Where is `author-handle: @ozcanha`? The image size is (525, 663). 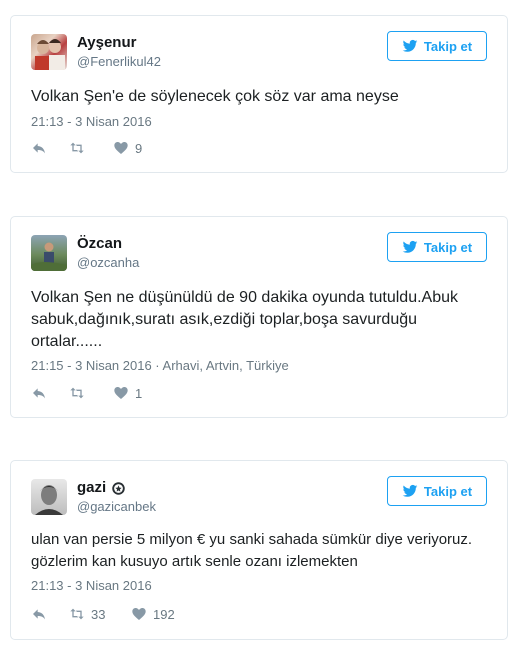 author-handle: @ozcanha is located at coordinates (108, 263).